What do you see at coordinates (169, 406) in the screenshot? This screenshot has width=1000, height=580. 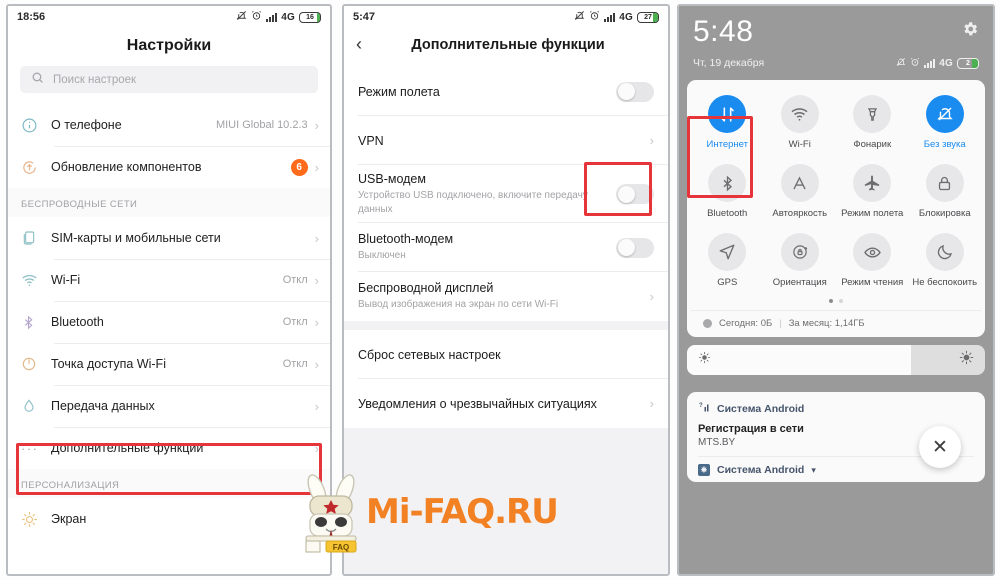 I see `sidebar-item-data-usage: Передача данных ›` at bounding box center [169, 406].